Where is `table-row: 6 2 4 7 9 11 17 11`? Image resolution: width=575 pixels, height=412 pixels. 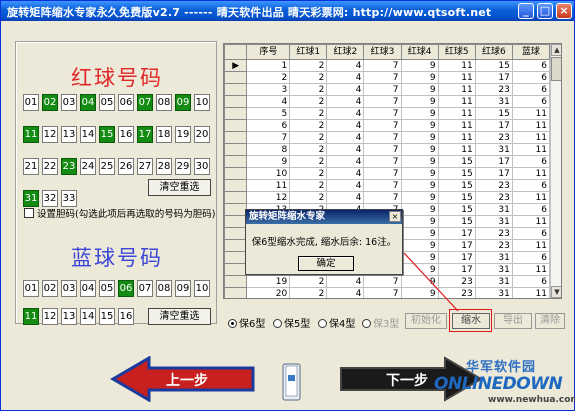
table-row: 6 2 4 7 9 11 17 11 is located at coordinates (387, 125).